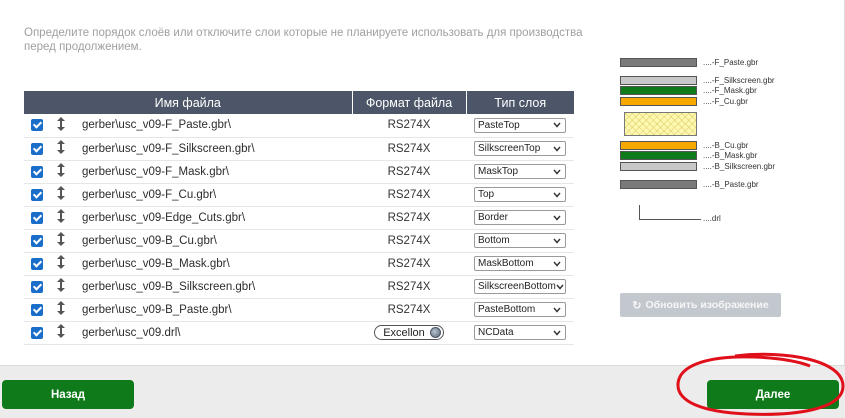 The width and height of the screenshot is (845, 418). Describe the element at coordinates (496, 332) in the screenshot. I see `layer-type-value: NCData` at that location.